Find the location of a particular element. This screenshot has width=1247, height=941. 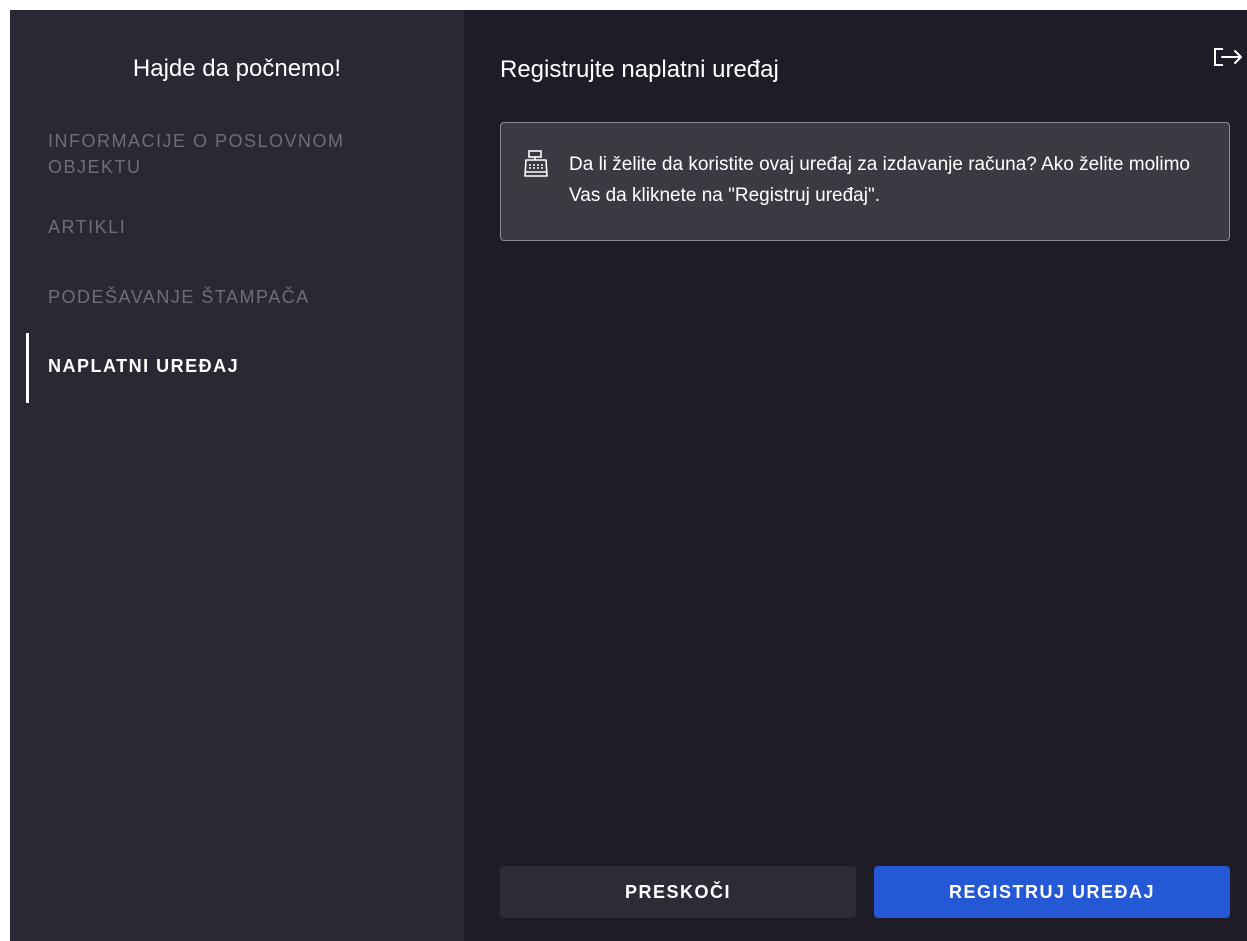

active-step-indicator is located at coordinates (27, 368).